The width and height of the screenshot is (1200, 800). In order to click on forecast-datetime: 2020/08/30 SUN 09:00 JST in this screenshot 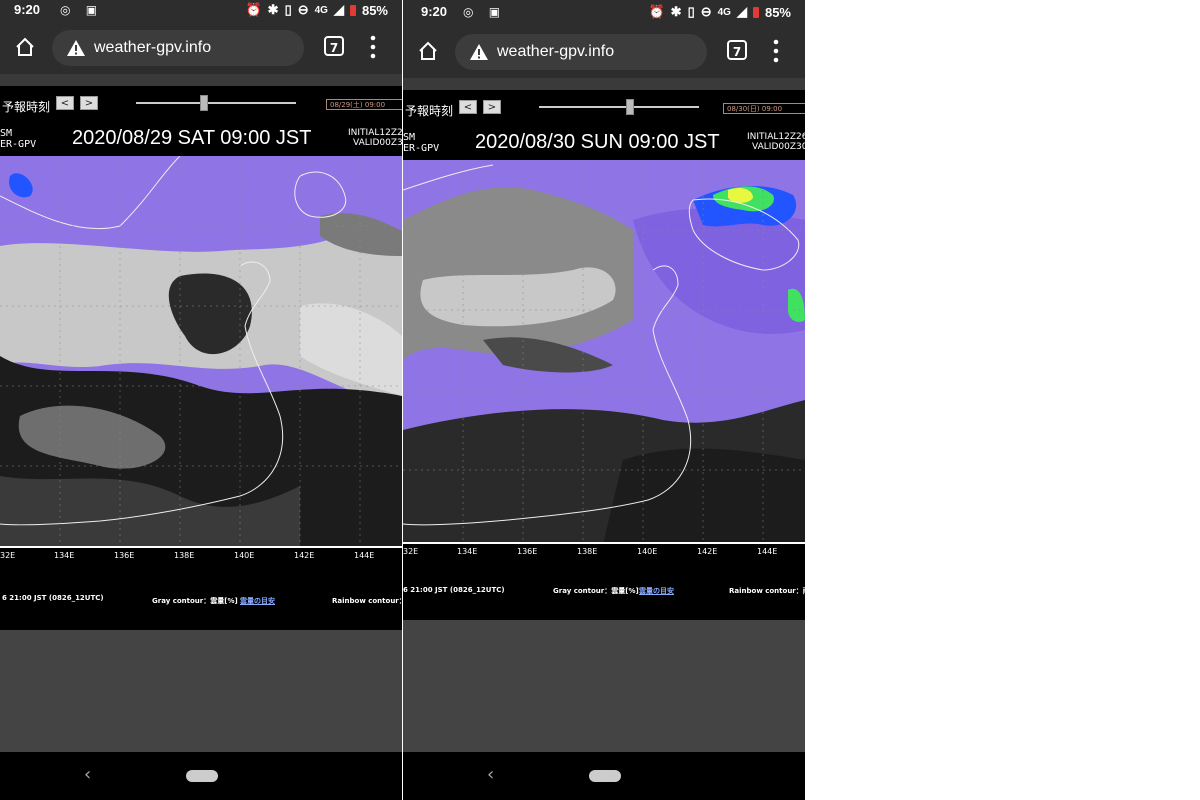, I will do `click(597, 142)`.